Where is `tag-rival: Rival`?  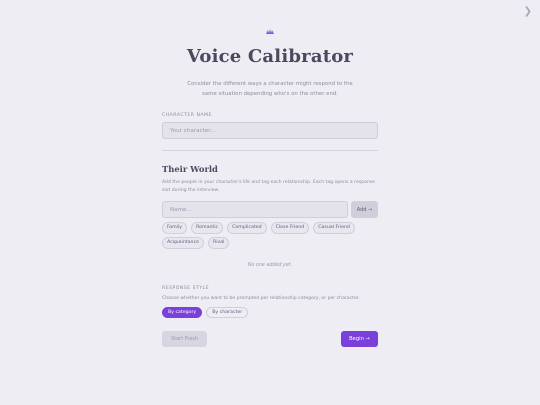 tag-rival: Rival is located at coordinates (218, 243).